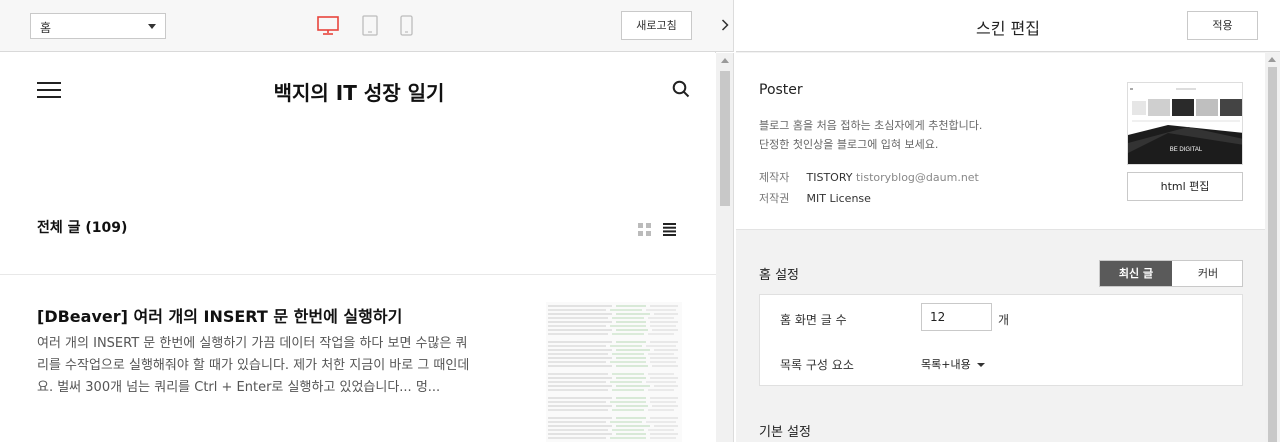 Image resolution: width=1280 pixels, height=442 pixels. I want to click on tablet-icon, so click(370, 27).